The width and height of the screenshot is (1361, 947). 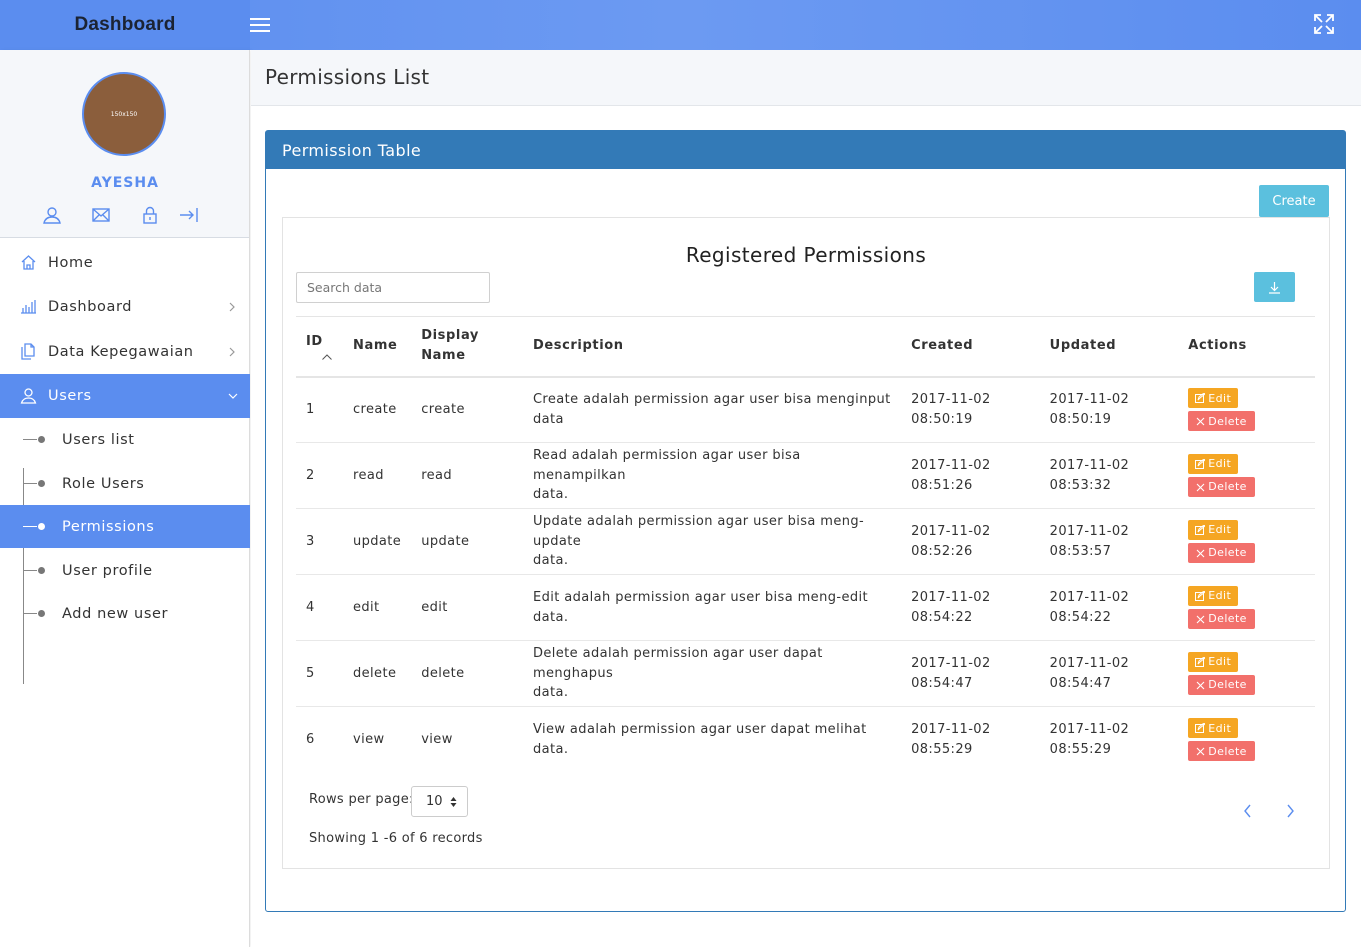 I want to click on download-button, so click(x=1274, y=287).